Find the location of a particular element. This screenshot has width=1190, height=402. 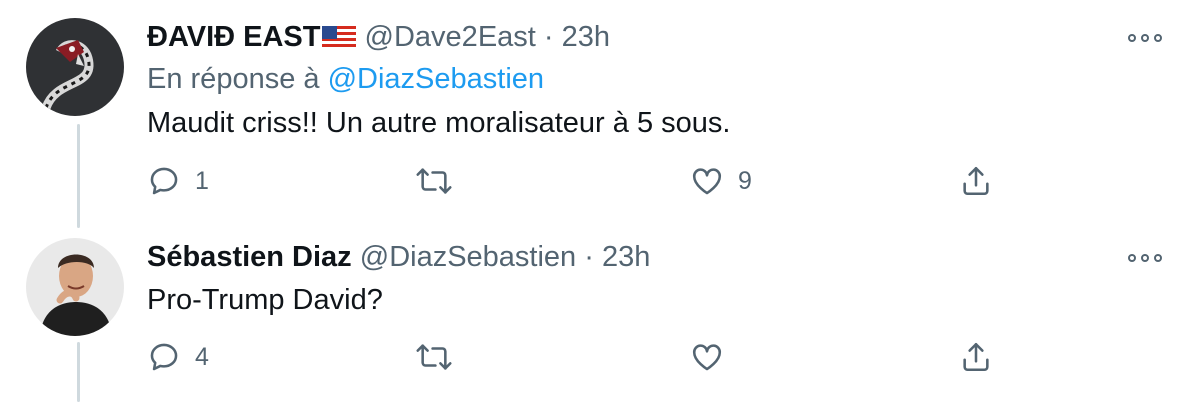

avatar-dave is located at coordinates (75, 67).